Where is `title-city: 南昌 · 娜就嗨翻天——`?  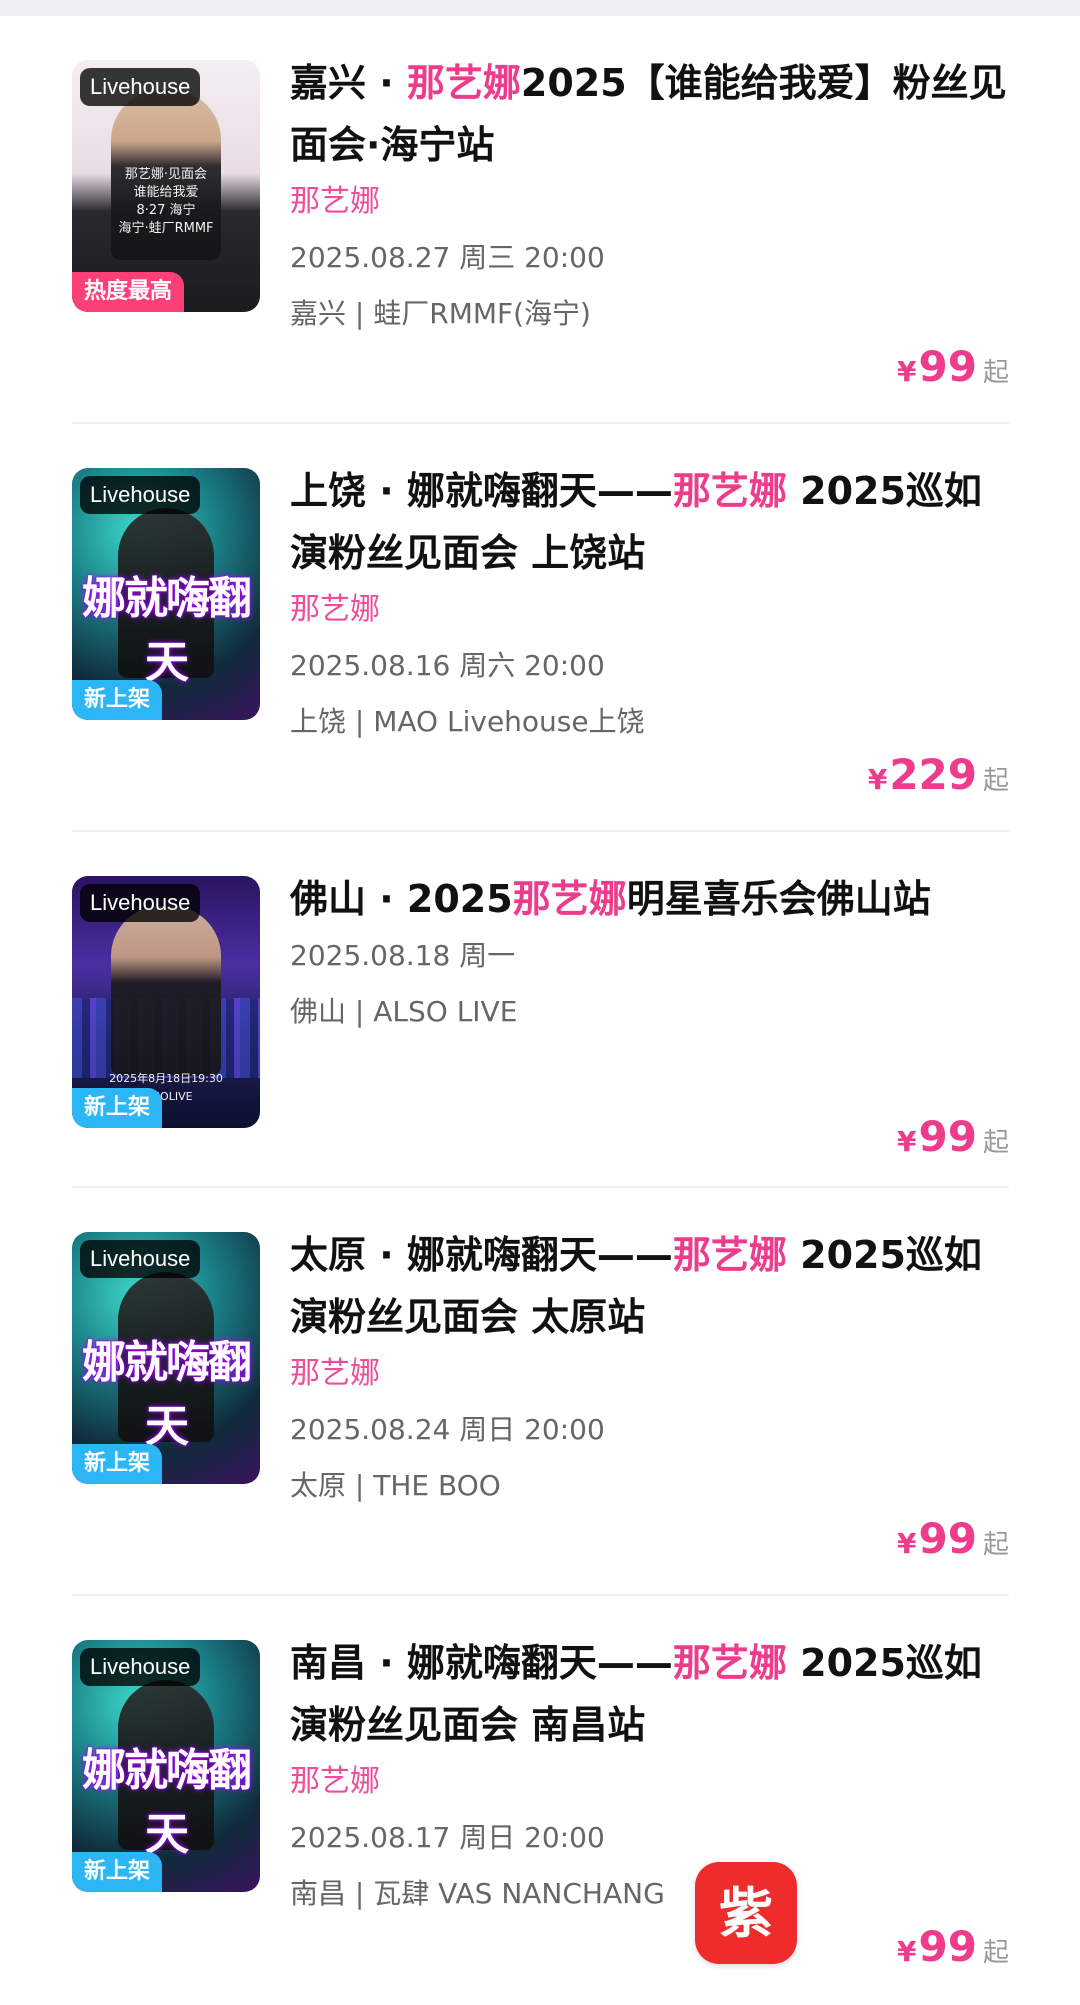 title-city: 南昌 · 娜就嗨翻天—— is located at coordinates (481, 1663).